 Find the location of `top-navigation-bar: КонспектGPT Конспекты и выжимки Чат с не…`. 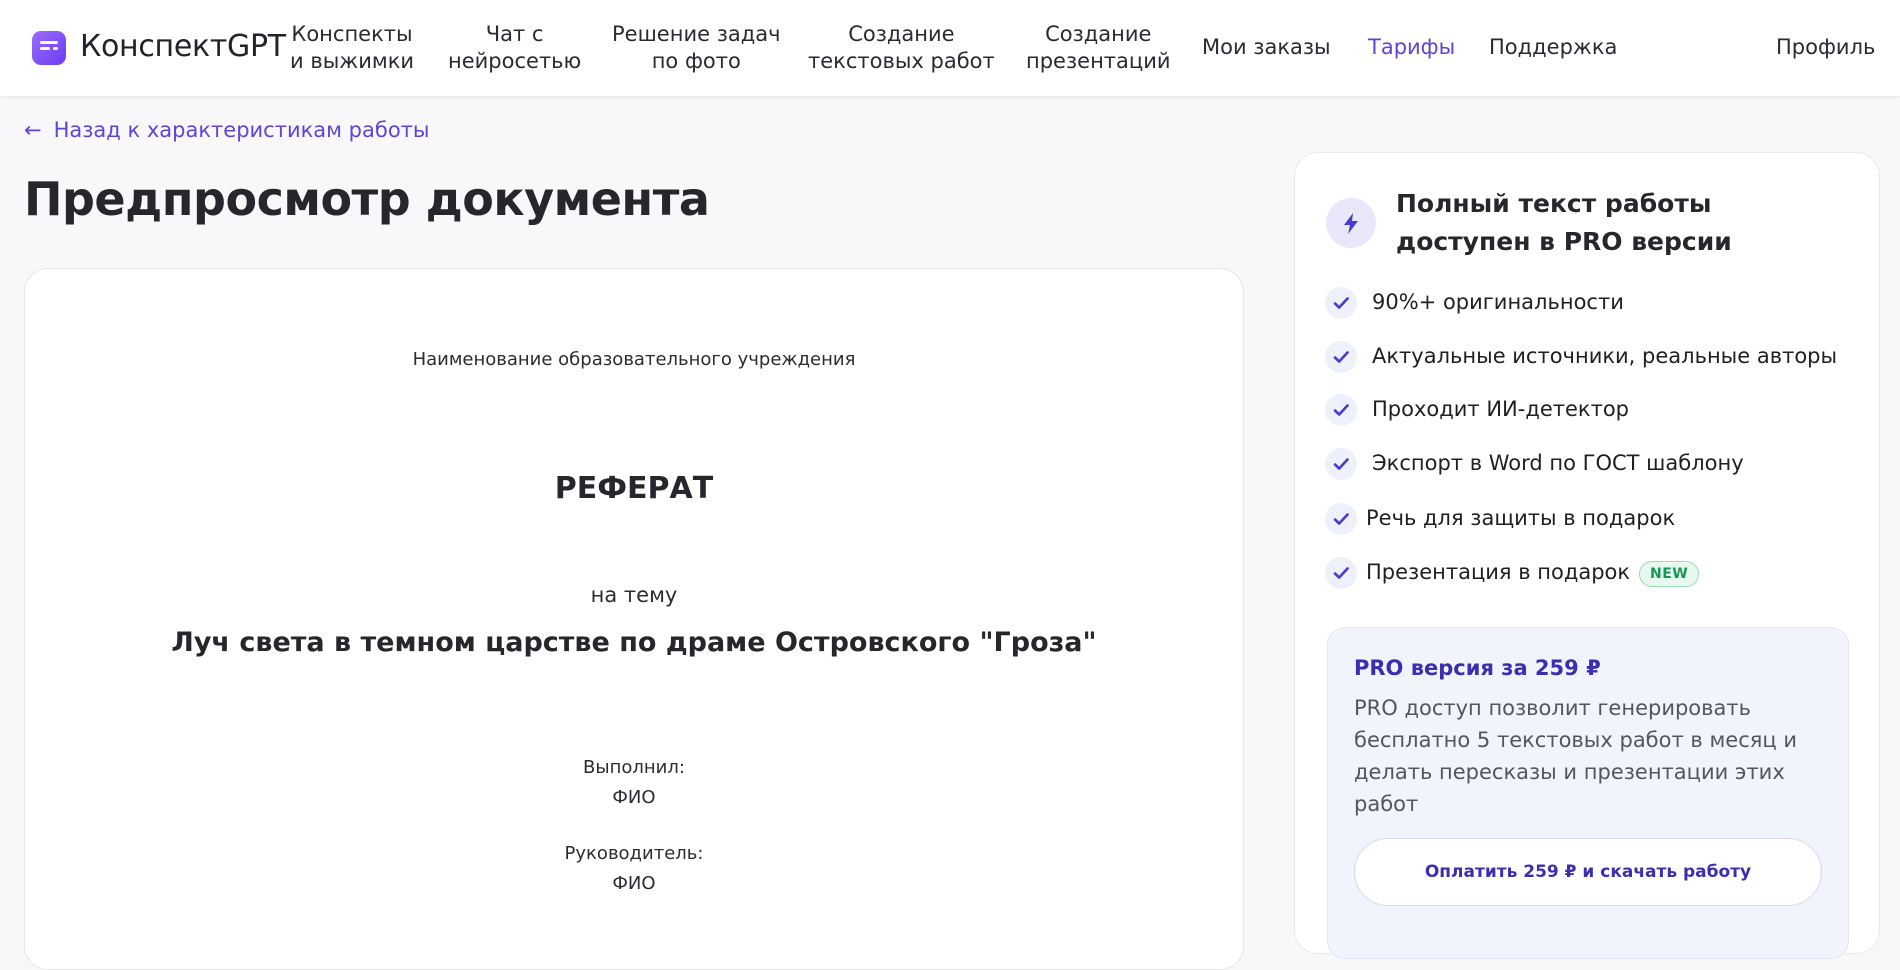

top-navigation-bar: КонспектGPT Конспекты и выжимки Чат с не… is located at coordinates (950, 48).